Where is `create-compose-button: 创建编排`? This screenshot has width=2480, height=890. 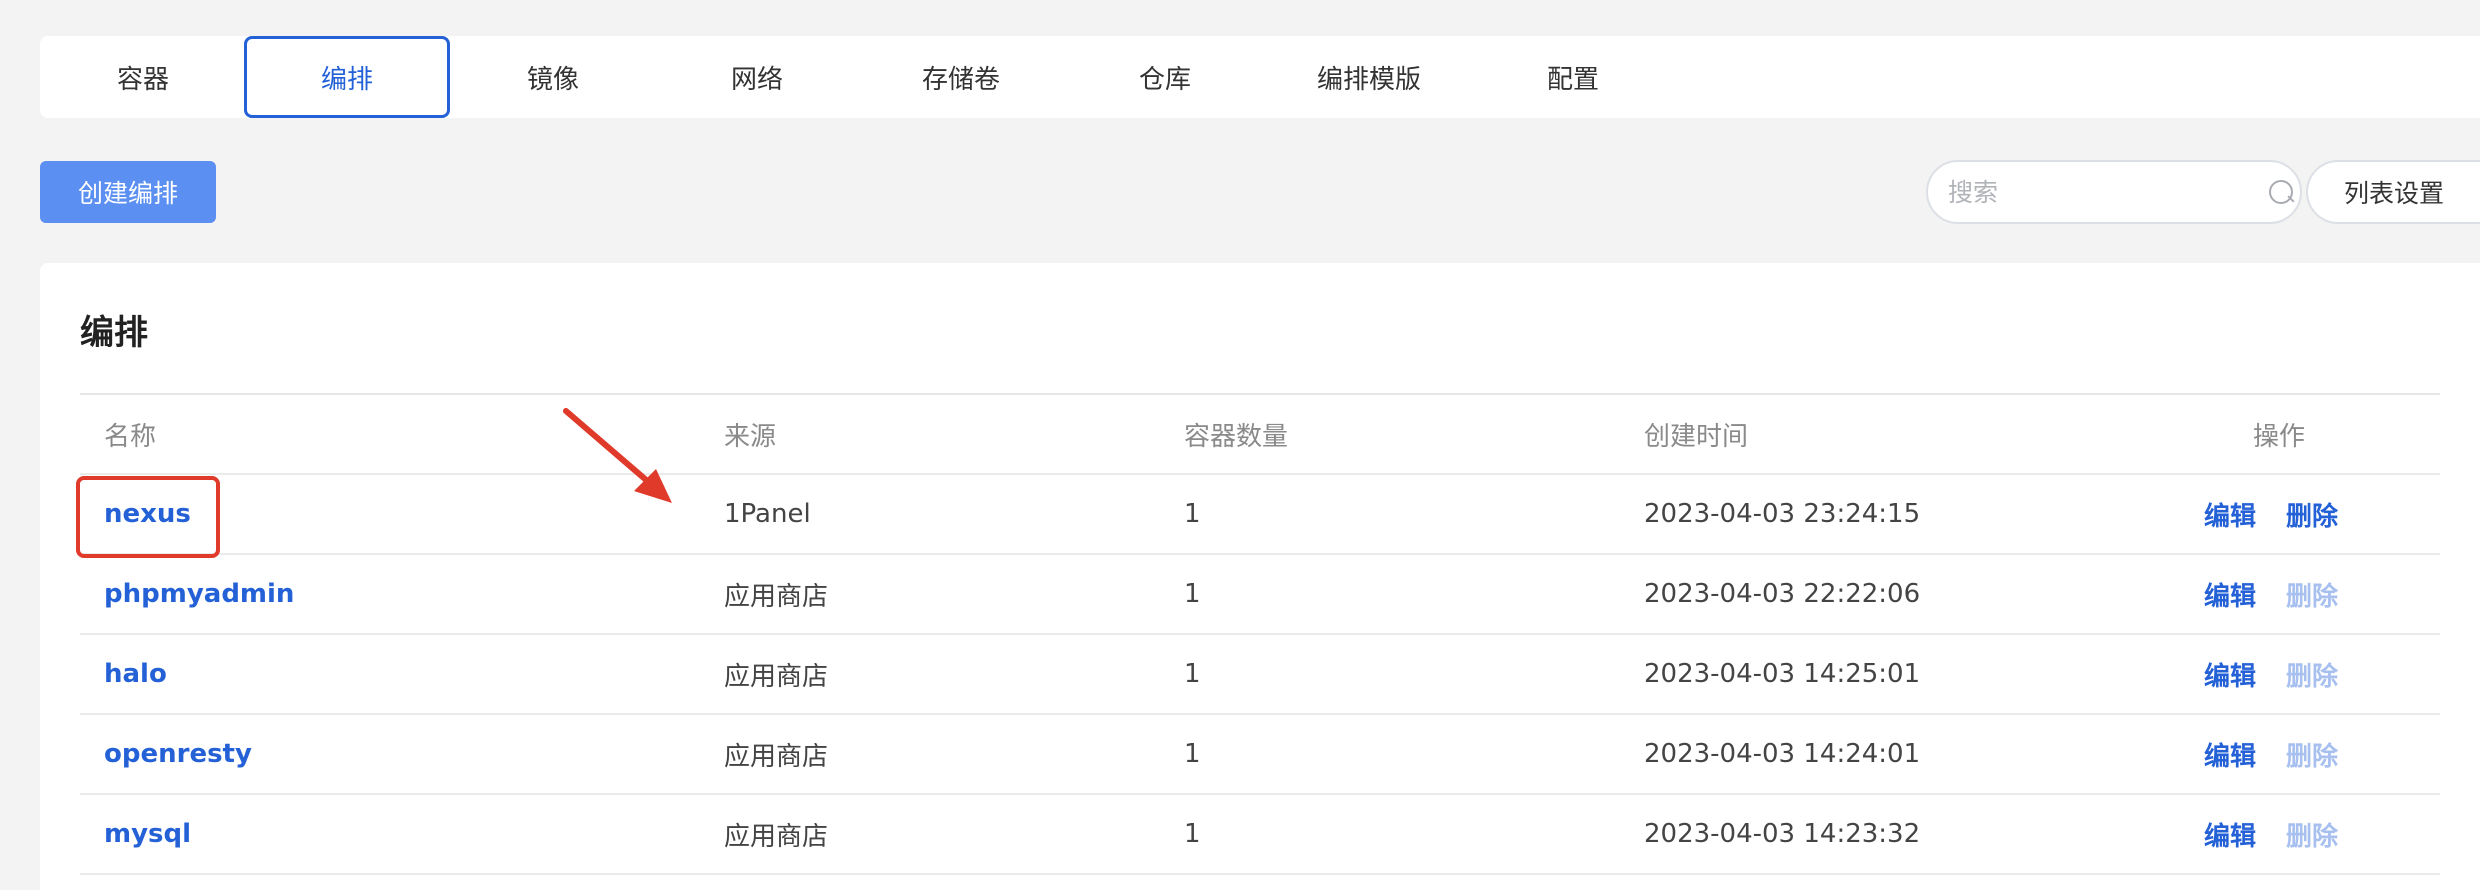 create-compose-button: 创建编排 is located at coordinates (128, 192).